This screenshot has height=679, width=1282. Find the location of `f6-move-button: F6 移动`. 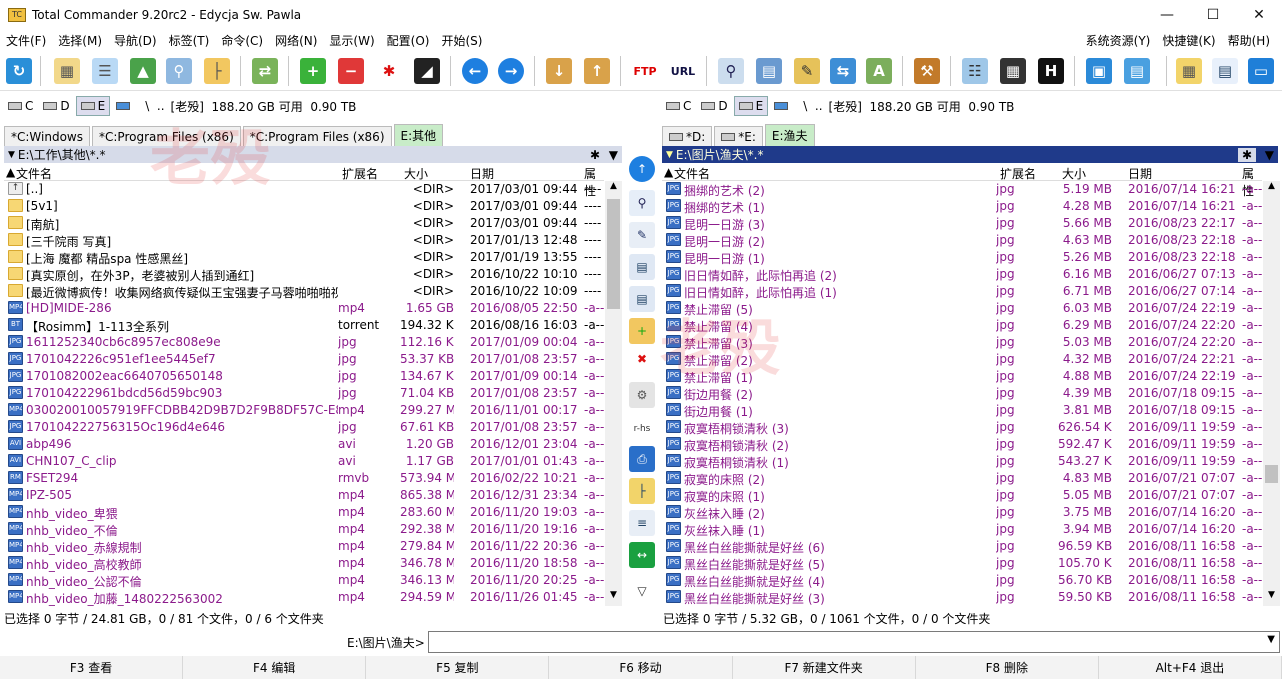

f6-move-button: F6 移动 is located at coordinates (641, 667).